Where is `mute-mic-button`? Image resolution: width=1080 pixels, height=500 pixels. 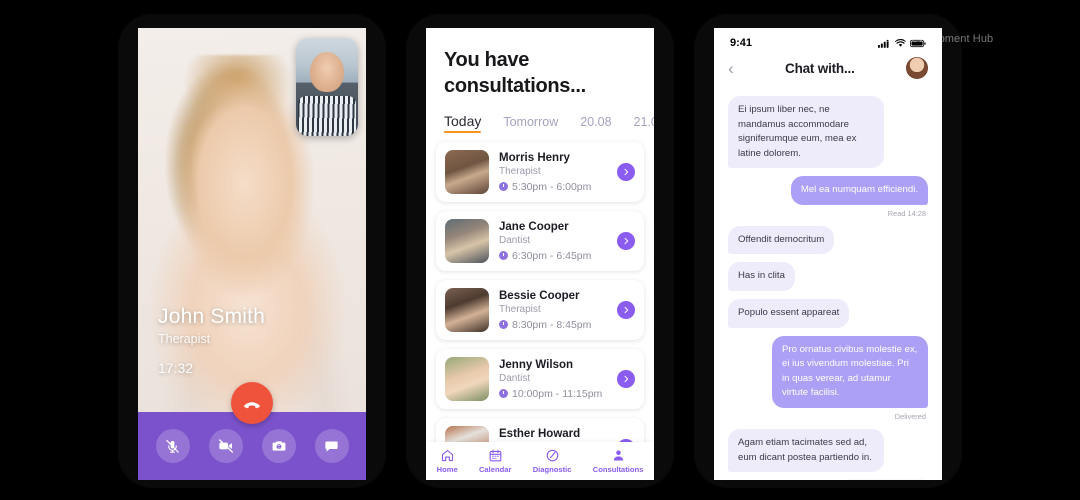 mute-mic-button is located at coordinates (172, 446).